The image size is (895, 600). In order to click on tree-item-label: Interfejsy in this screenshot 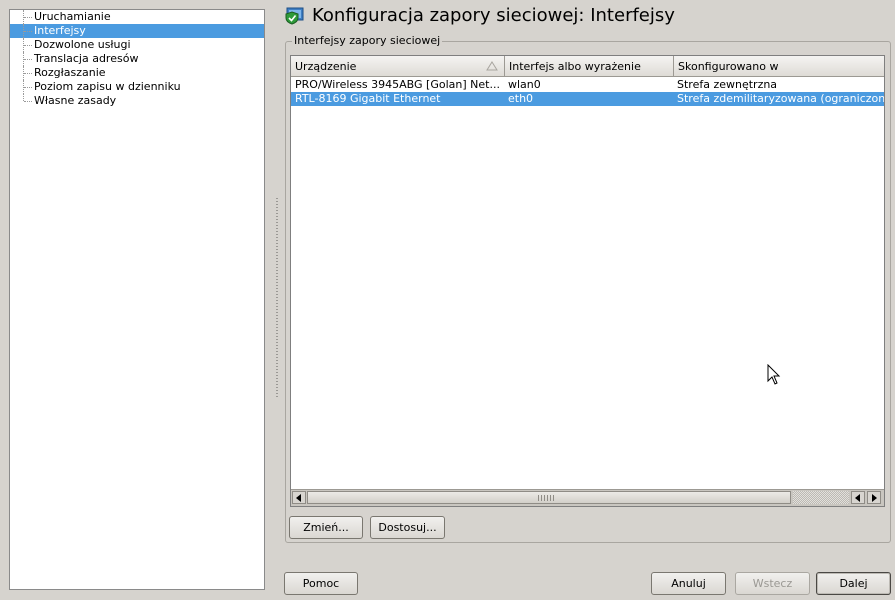, I will do `click(60, 30)`.